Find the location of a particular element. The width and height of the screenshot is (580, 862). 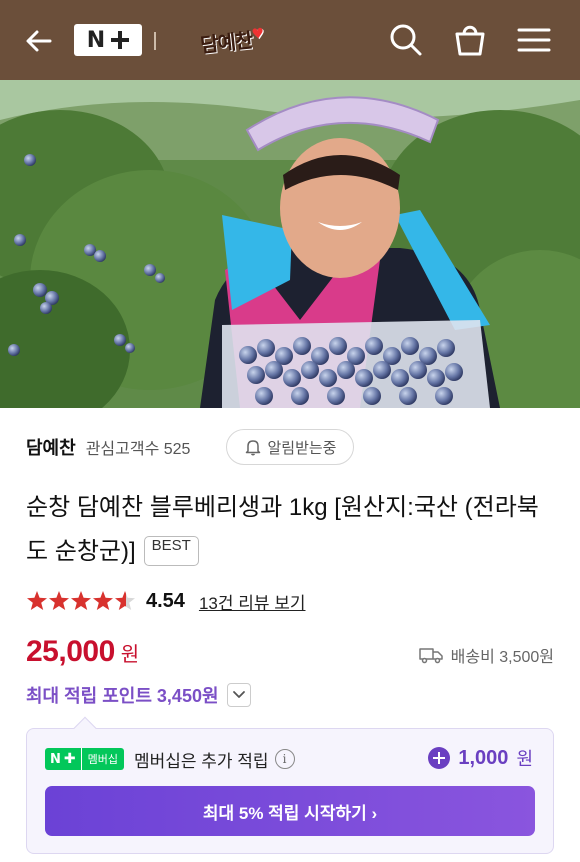

best-badge: BEST is located at coordinates (171, 550).